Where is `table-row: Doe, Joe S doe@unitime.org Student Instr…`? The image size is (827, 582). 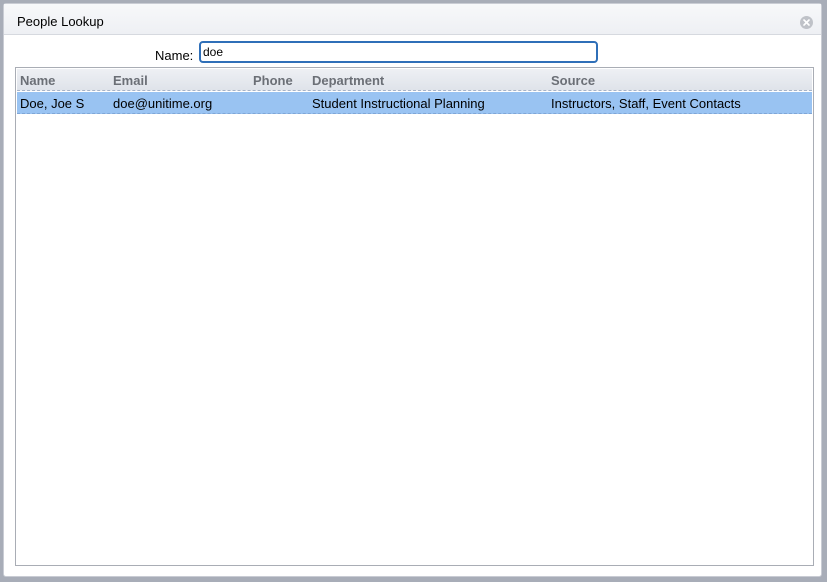 table-row: Doe, Joe S doe@unitime.org Student Instr… is located at coordinates (414, 103).